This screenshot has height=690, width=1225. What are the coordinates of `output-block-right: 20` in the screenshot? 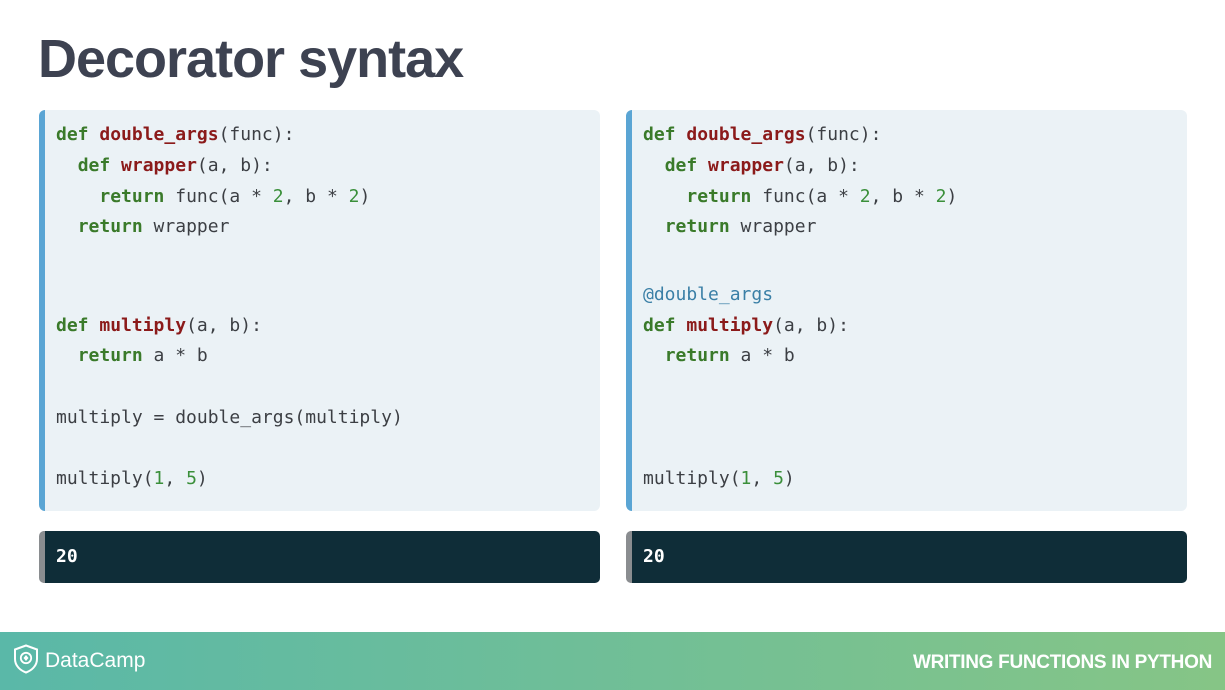 It's located at (906, 557).